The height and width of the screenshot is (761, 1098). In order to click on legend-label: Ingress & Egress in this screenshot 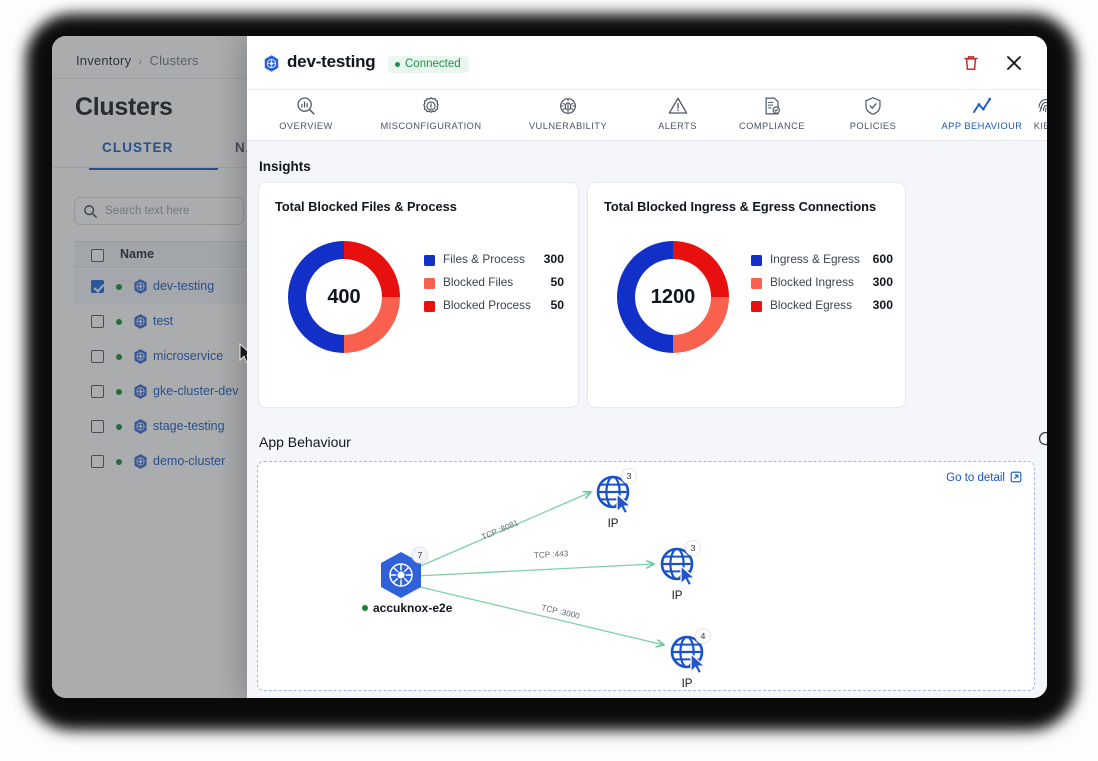, I will do `click(815, 259)`.